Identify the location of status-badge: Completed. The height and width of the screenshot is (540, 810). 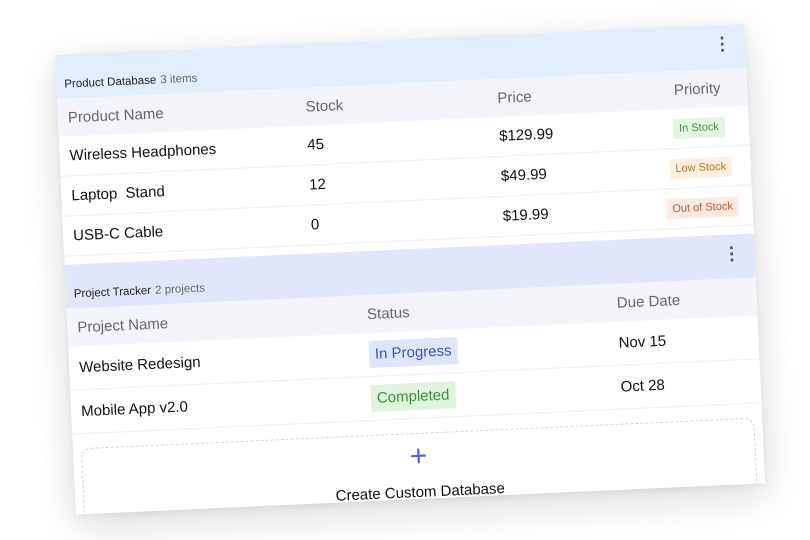
(413, 397).